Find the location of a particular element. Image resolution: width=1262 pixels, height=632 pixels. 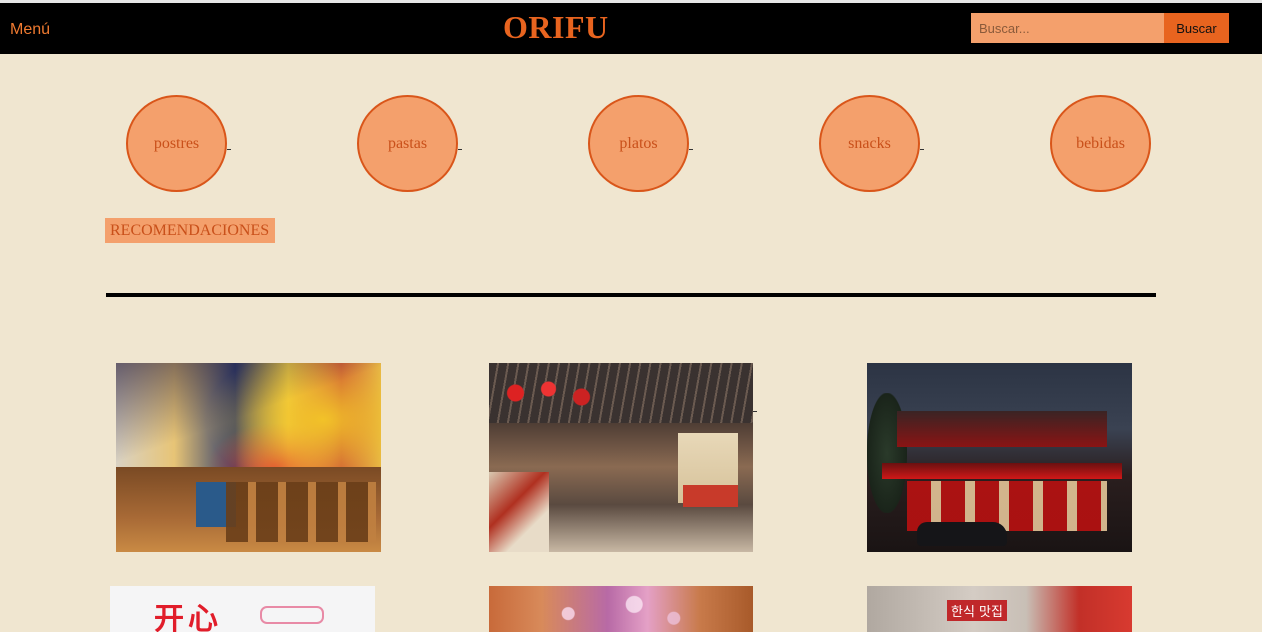

site-logo: ORIFU is located at coordinates (556, 27).